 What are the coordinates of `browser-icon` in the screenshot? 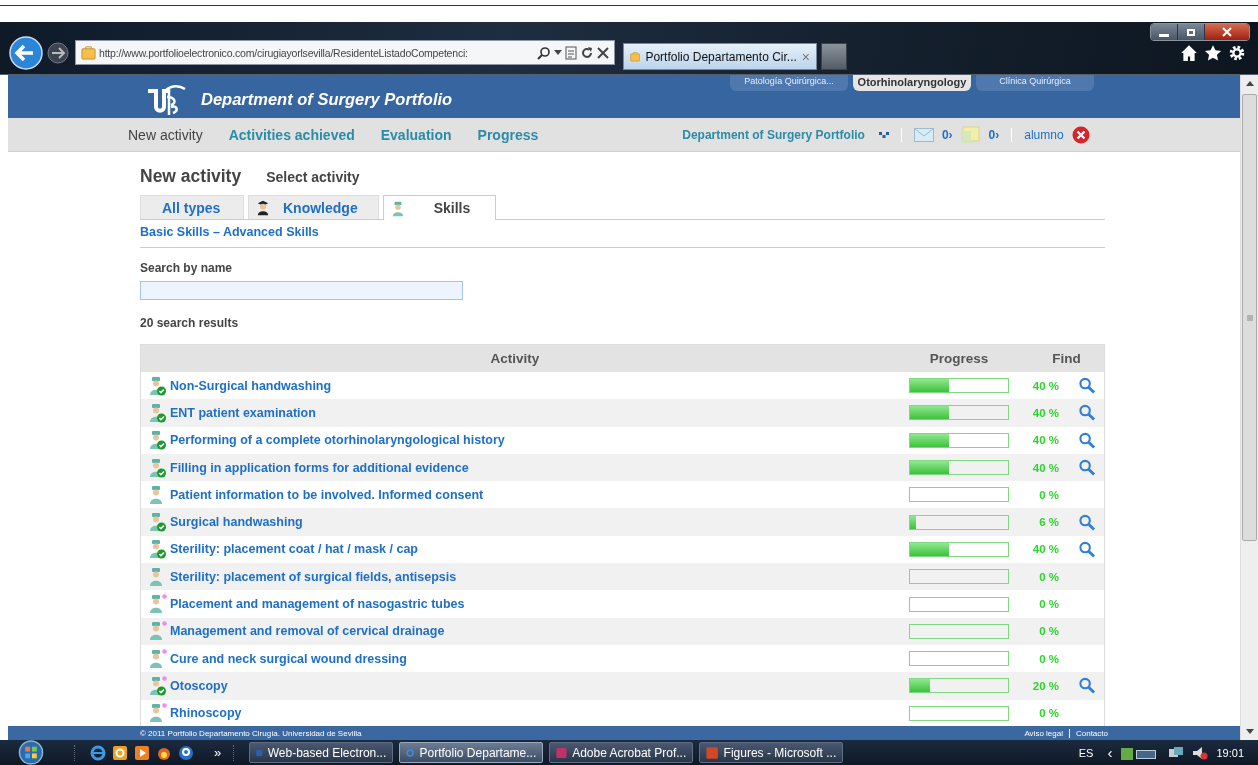 It's located at (98, 752).